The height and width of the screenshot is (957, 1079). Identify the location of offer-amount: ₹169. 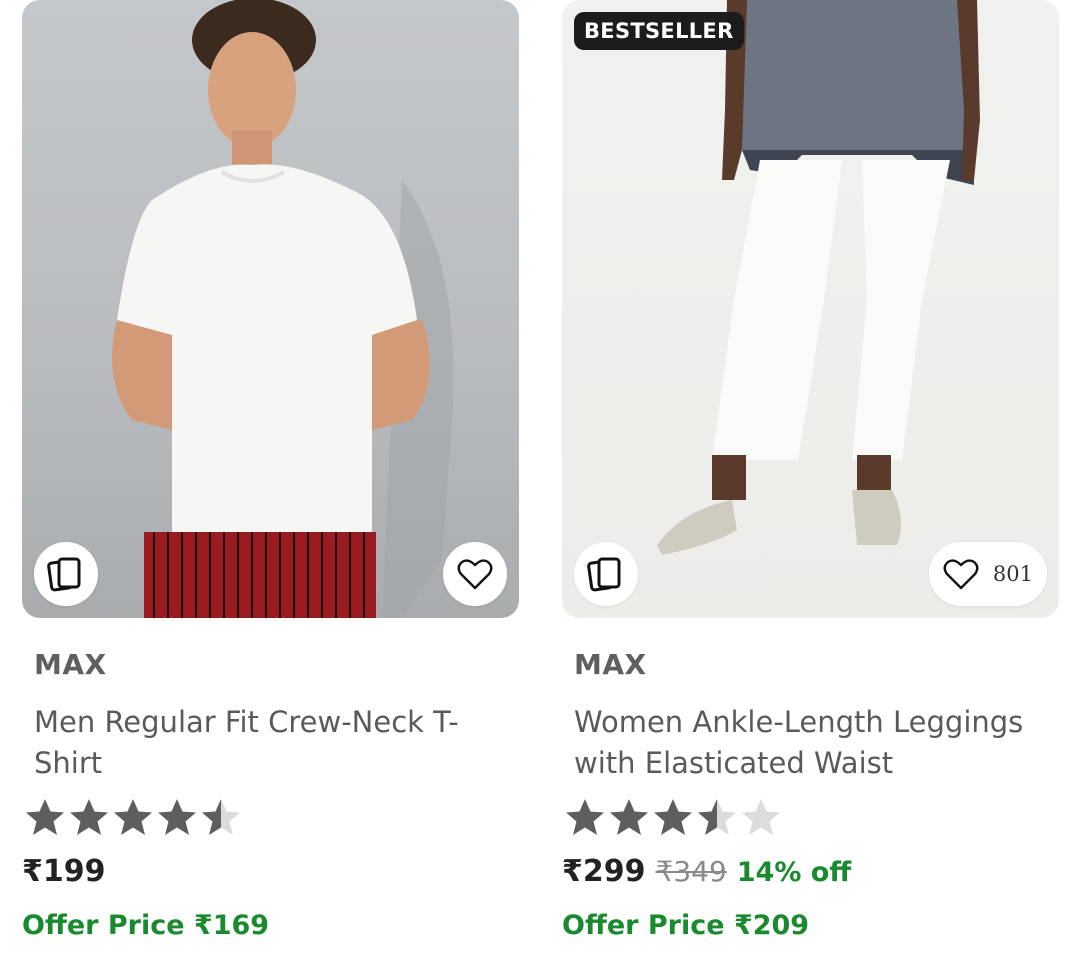
(231, 925).